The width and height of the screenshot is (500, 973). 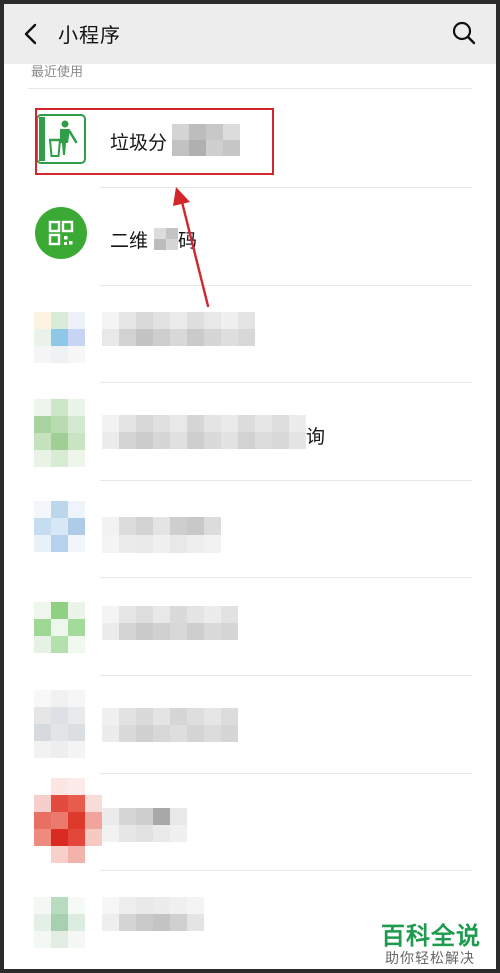 I want to click on list-item: 询, so click(x=250, y=431).